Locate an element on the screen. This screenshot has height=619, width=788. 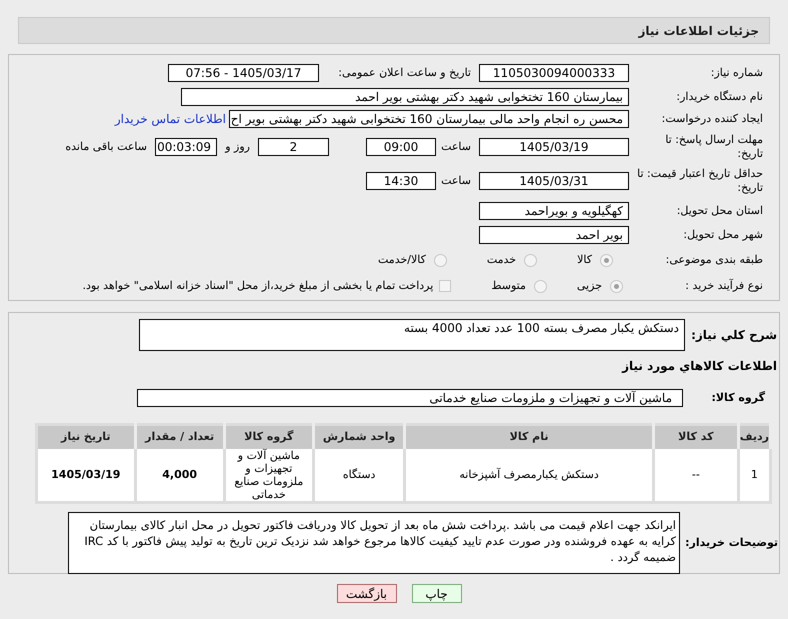
field-label: حداقل تاریخ اعتبار قیمت: تا تاریخ: is located at coordinates (699, 181).